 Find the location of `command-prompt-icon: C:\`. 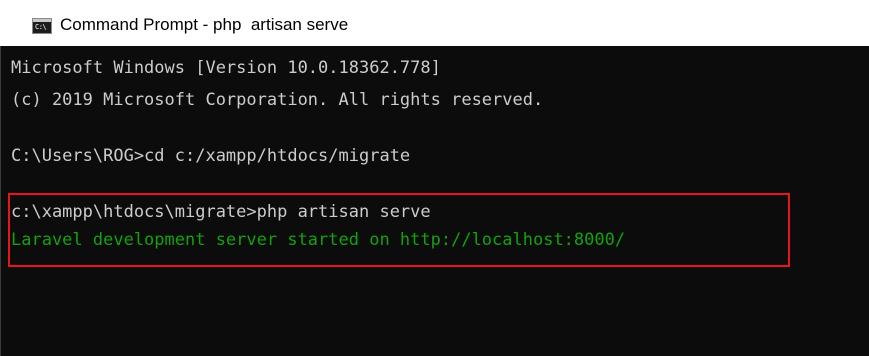

command-prompt-icon: C:\ is located at coordinates (42, 26).